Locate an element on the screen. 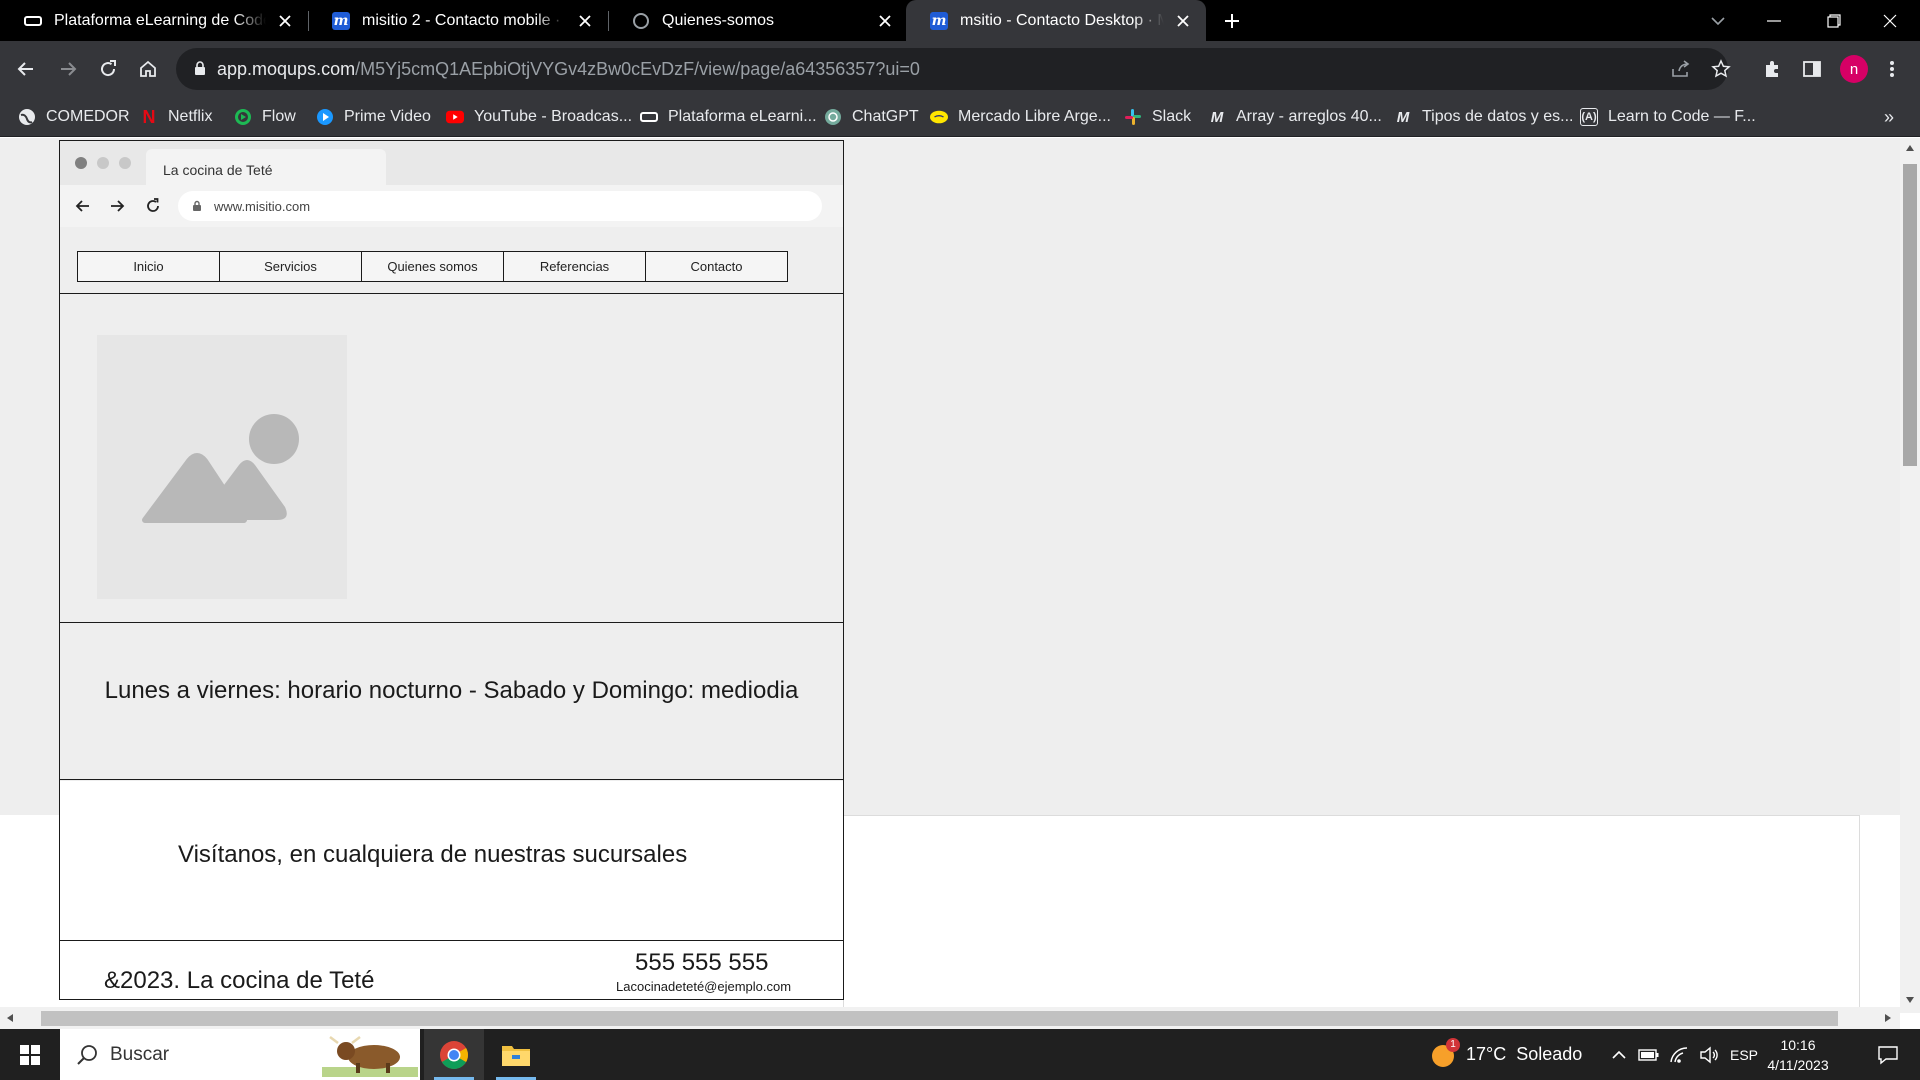 This screenshot has width=1920, height=1080. battery-icon is located at coordinates (1649, 1054).